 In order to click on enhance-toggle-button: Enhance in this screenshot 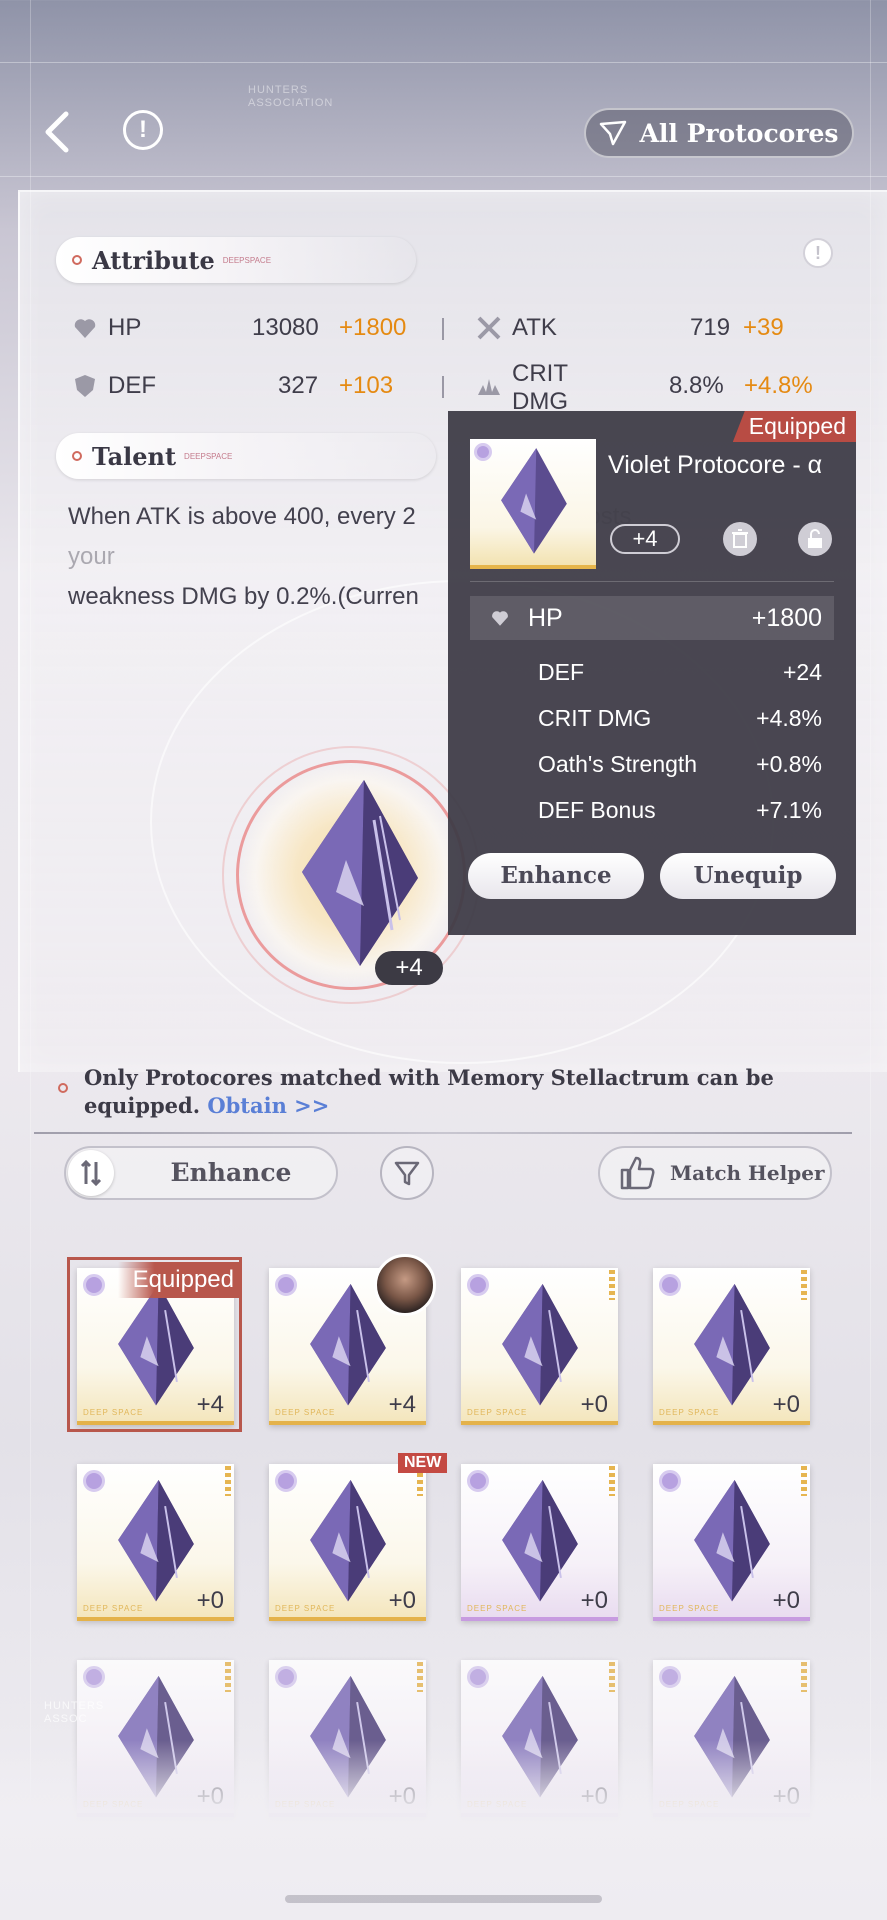, I will do `click(201, 1173)`.